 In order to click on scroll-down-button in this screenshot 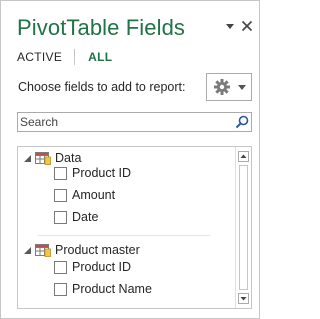, I will do `click(243, 298)`.